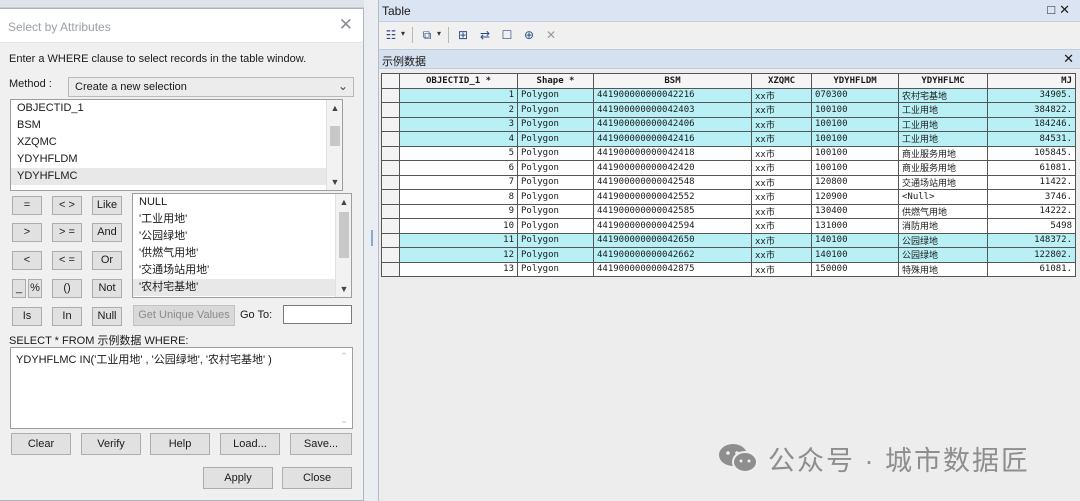 The width and height of the screenshot is (1080, 501). Describe the element at coordinates (855, 211) in the screenshot. I see `table-cell-dm: 130400` at that location.